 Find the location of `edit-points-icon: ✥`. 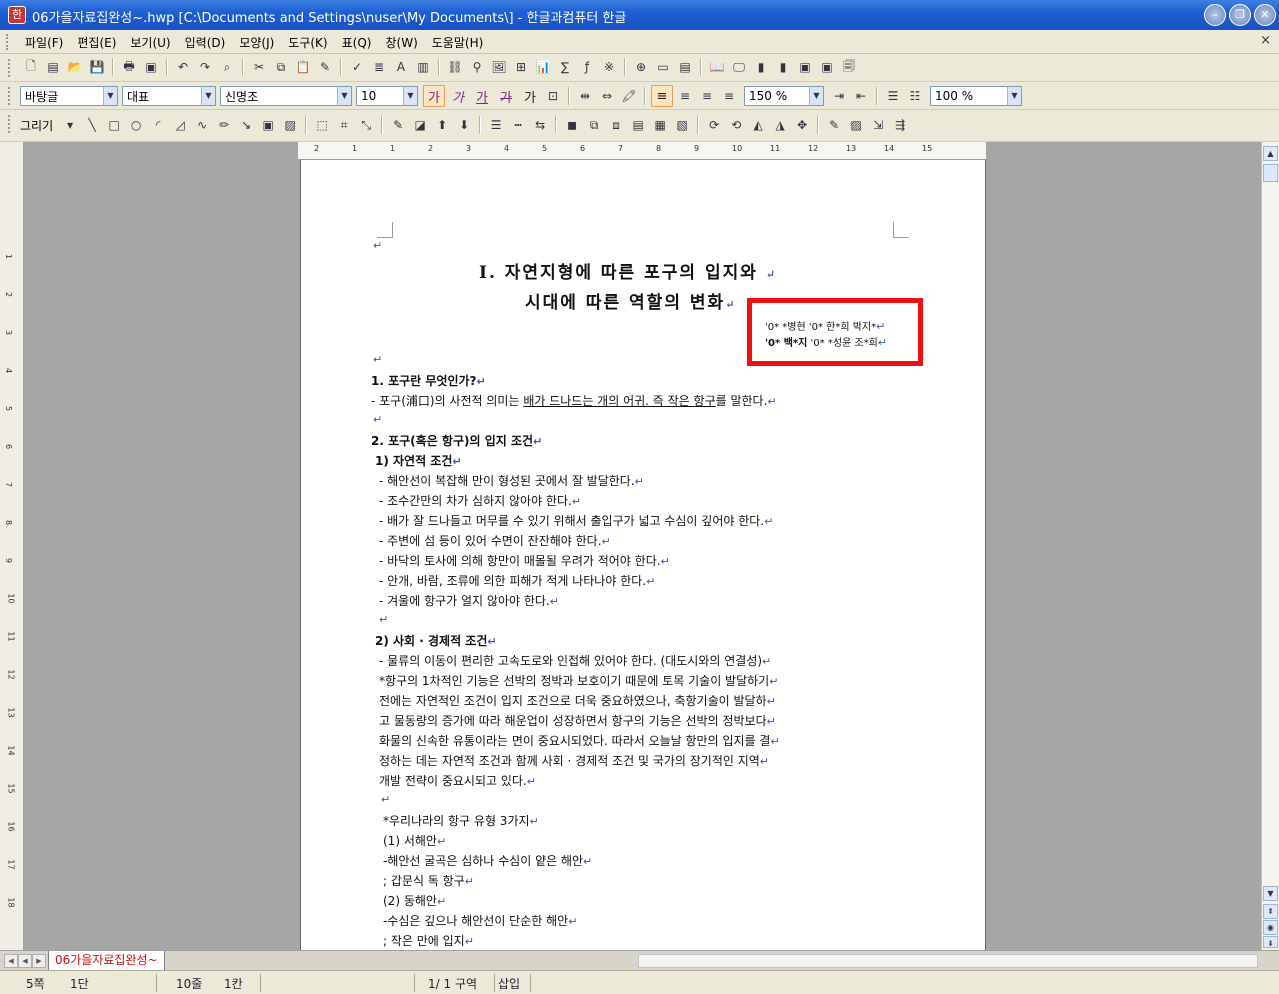

edit-points-icon: ✥ is located at coordinates (802, 125).